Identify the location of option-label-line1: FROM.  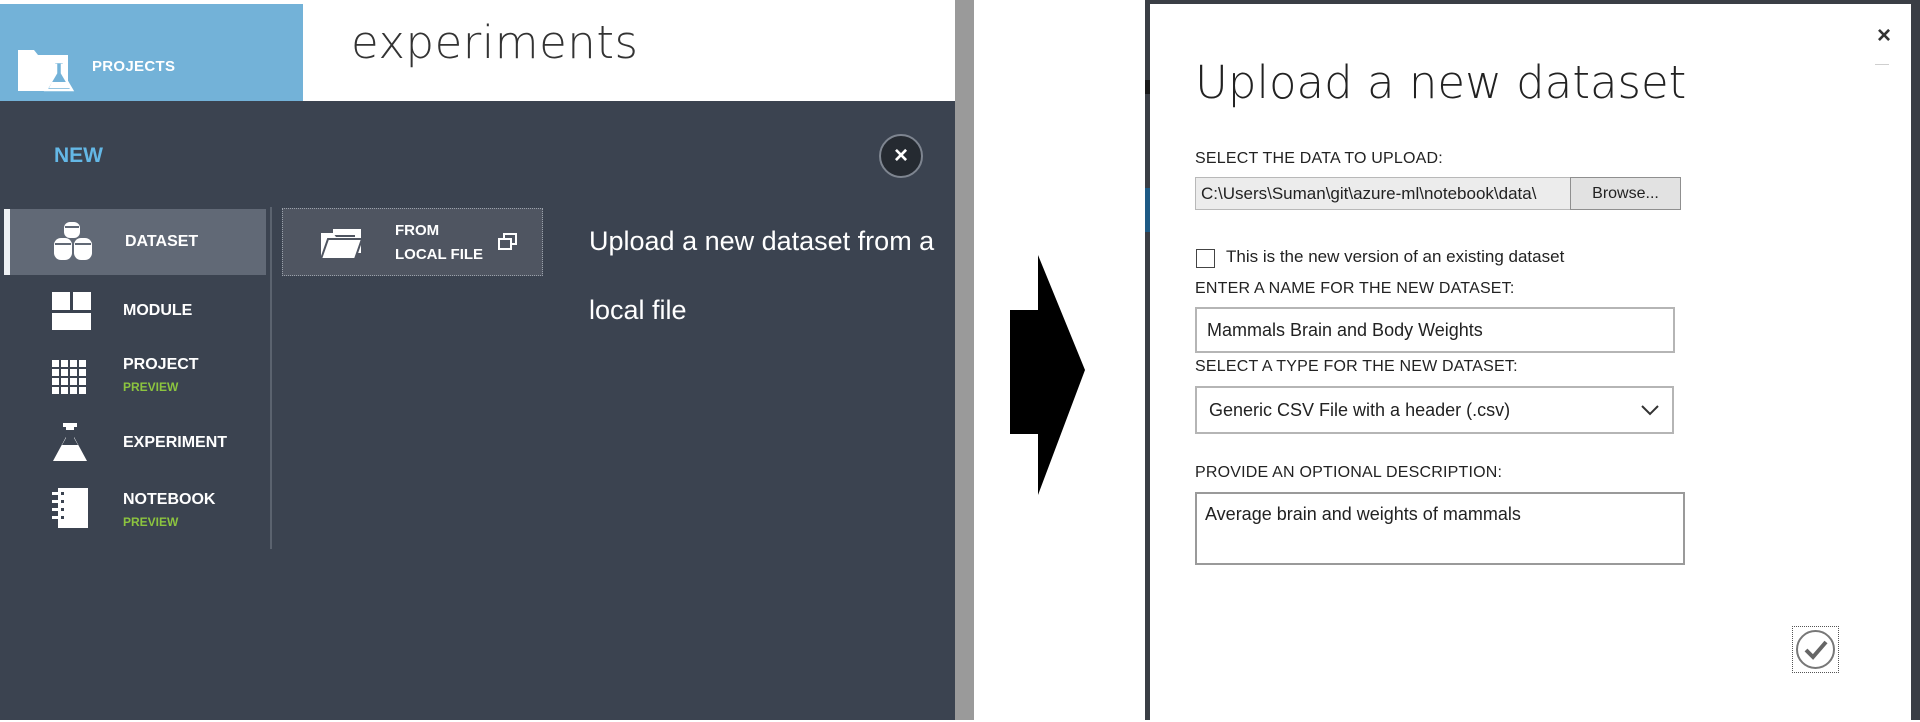
(417, 230).